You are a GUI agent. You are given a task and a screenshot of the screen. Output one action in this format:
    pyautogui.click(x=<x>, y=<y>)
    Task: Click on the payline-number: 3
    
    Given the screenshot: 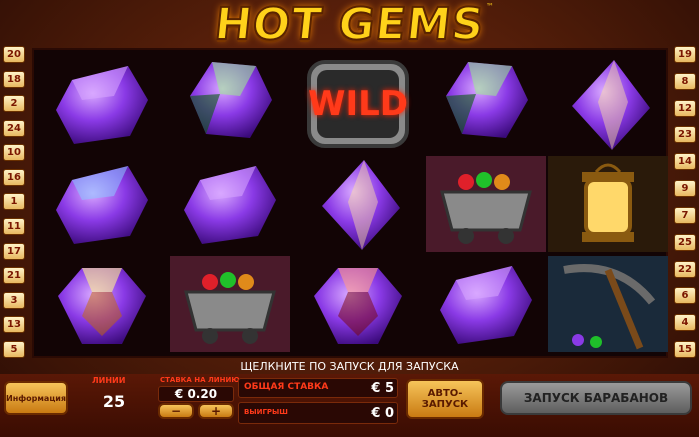 What is the action you would take?
    pyautogui.click(x=14, y=300)
    